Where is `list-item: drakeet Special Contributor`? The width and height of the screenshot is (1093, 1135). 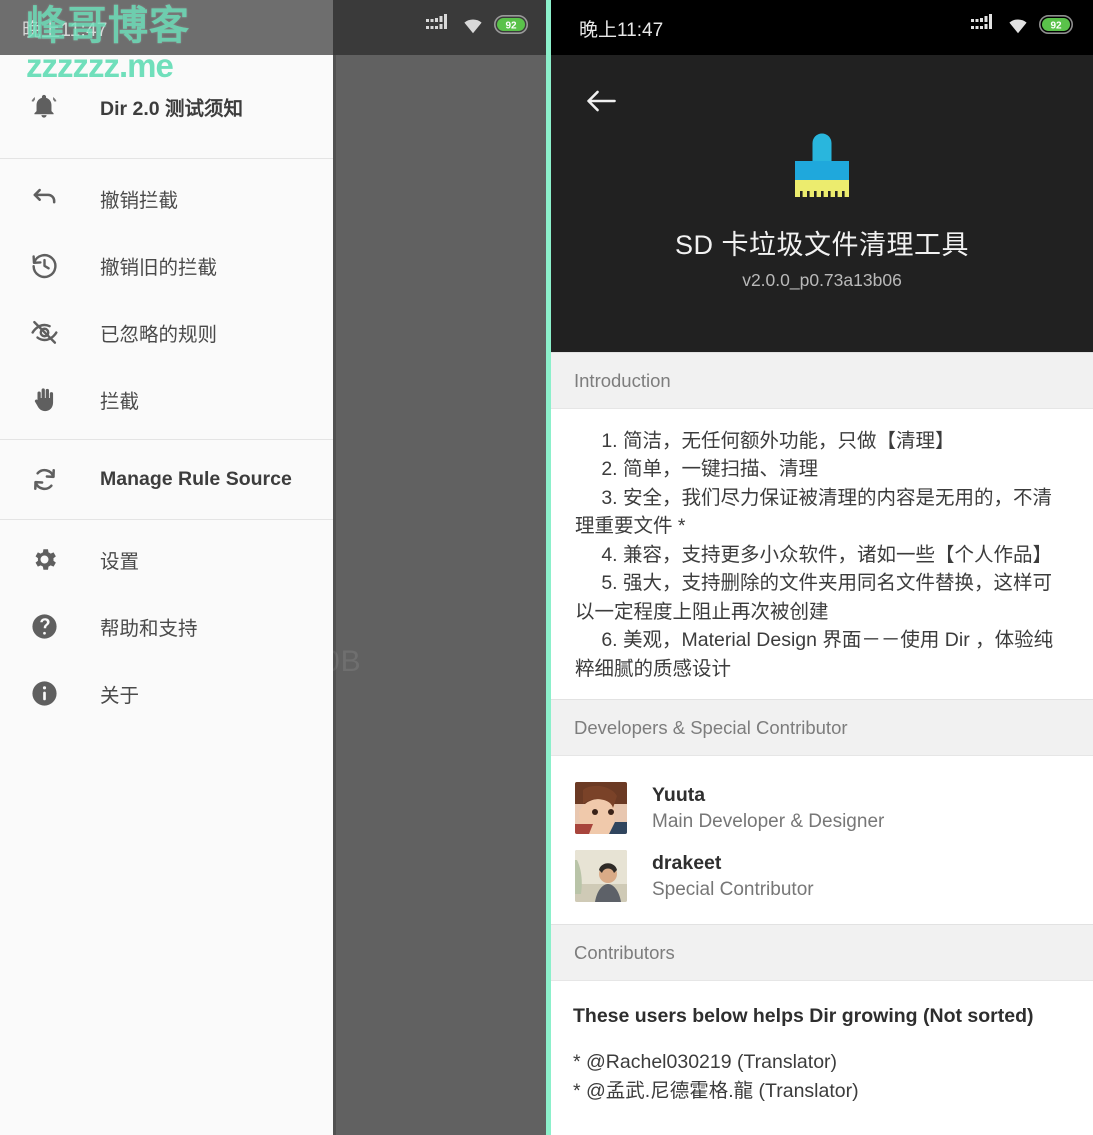
list-item: drakeet Special Contributor is located at coordinates (822, 876).